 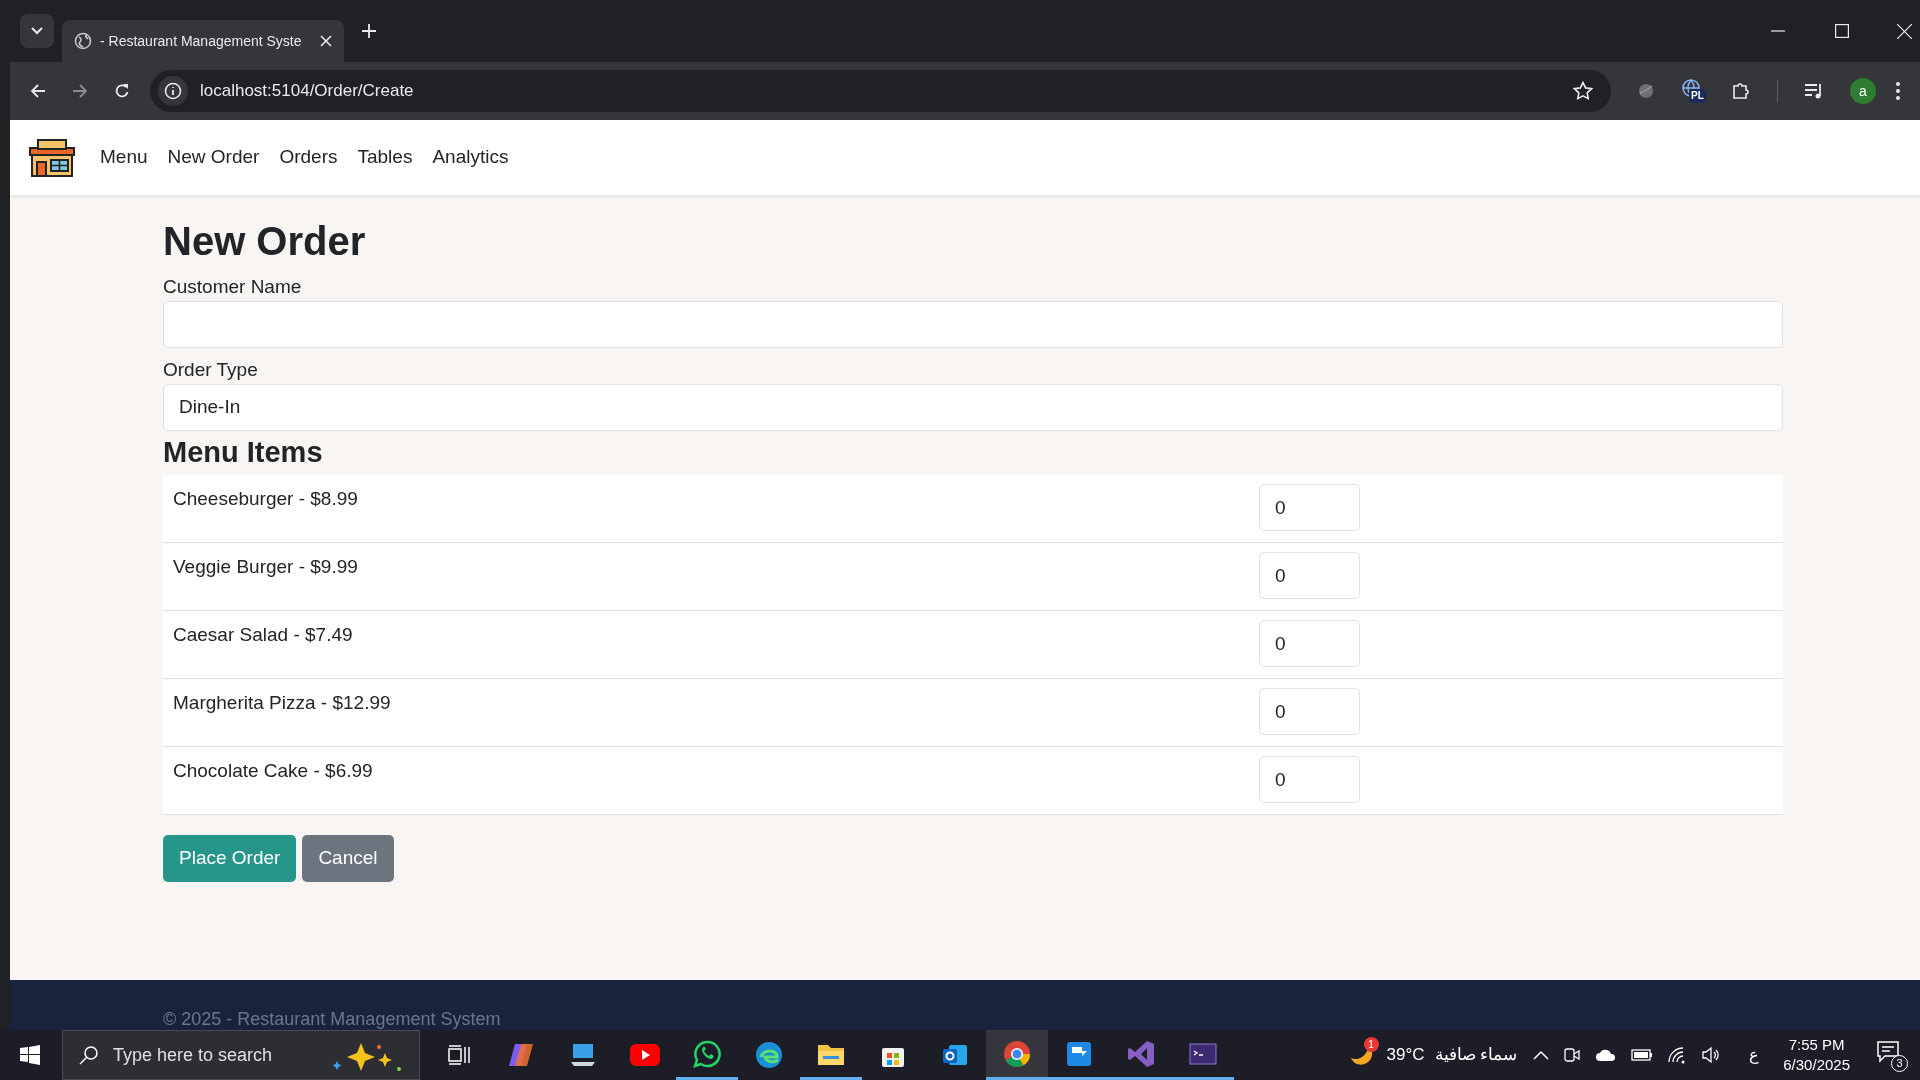 What do you see at coordinates (213, 157) in the screenshot?
I see `nav-link: New Order` at bounding box center [213, 157].